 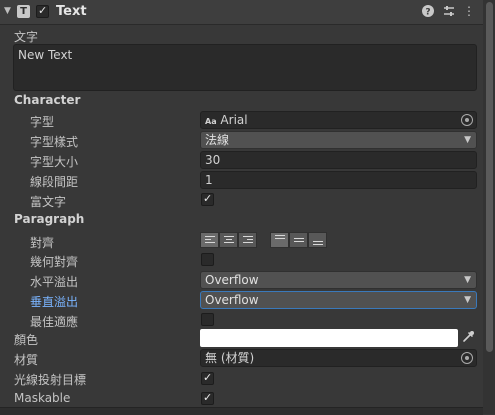 What do you see at coordinates (338, 280) in the screenshot?
I see `horizontal-overflow-dropdown: Overflow ▼` at bounding box center [338, 280].